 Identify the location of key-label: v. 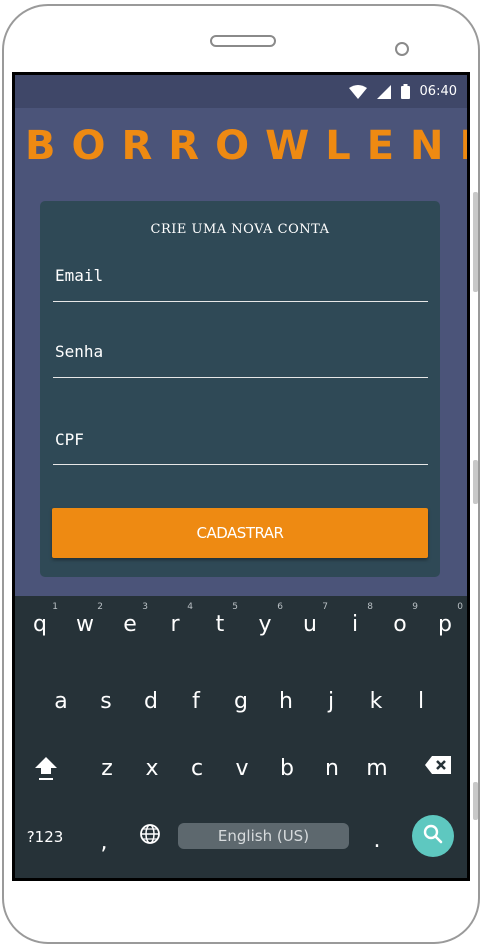
(242, 768).